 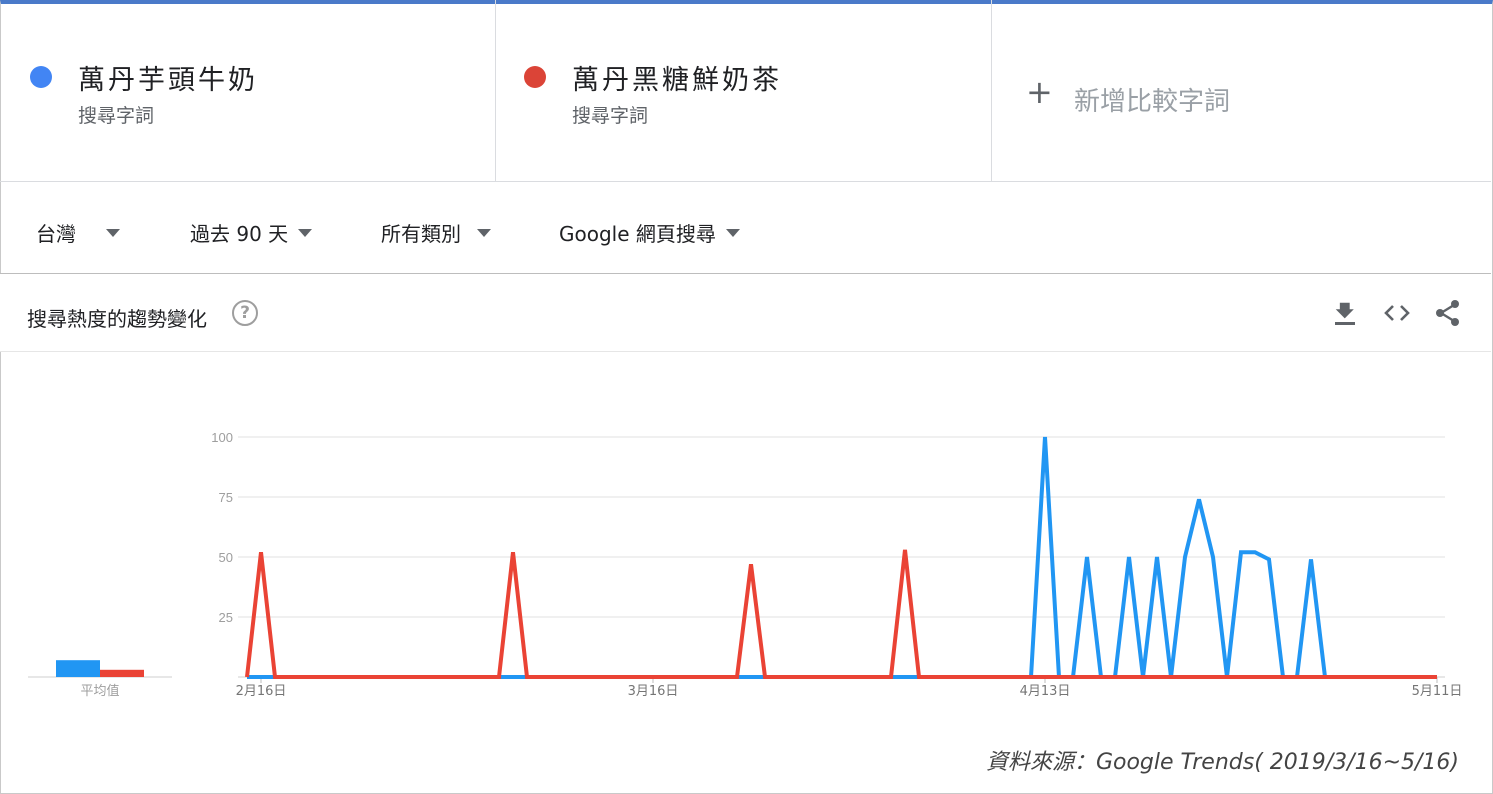 I want to click on y-tick-label: 100, so click(x=222, y=437).